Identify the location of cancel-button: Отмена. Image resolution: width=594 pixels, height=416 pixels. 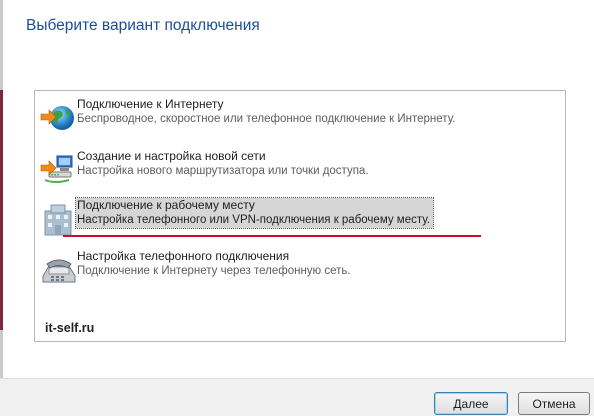
(554, 403).